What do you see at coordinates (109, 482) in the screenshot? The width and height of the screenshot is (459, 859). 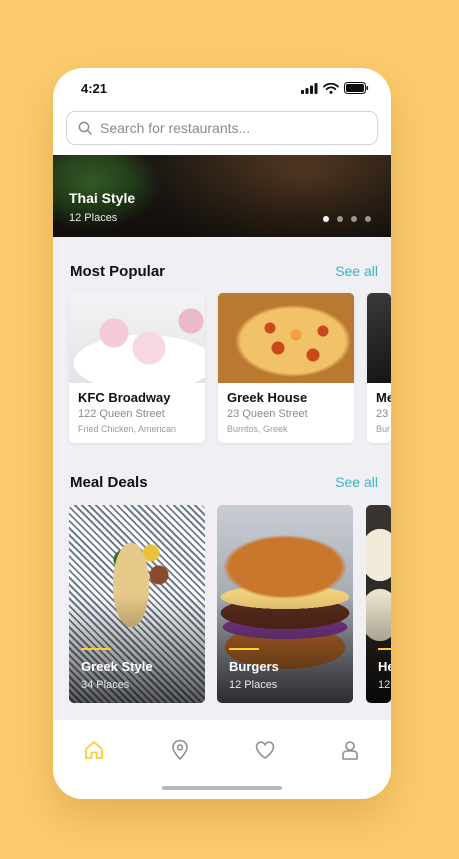 I see `section-title: Meal Deals` at bounding box center [109, 482].